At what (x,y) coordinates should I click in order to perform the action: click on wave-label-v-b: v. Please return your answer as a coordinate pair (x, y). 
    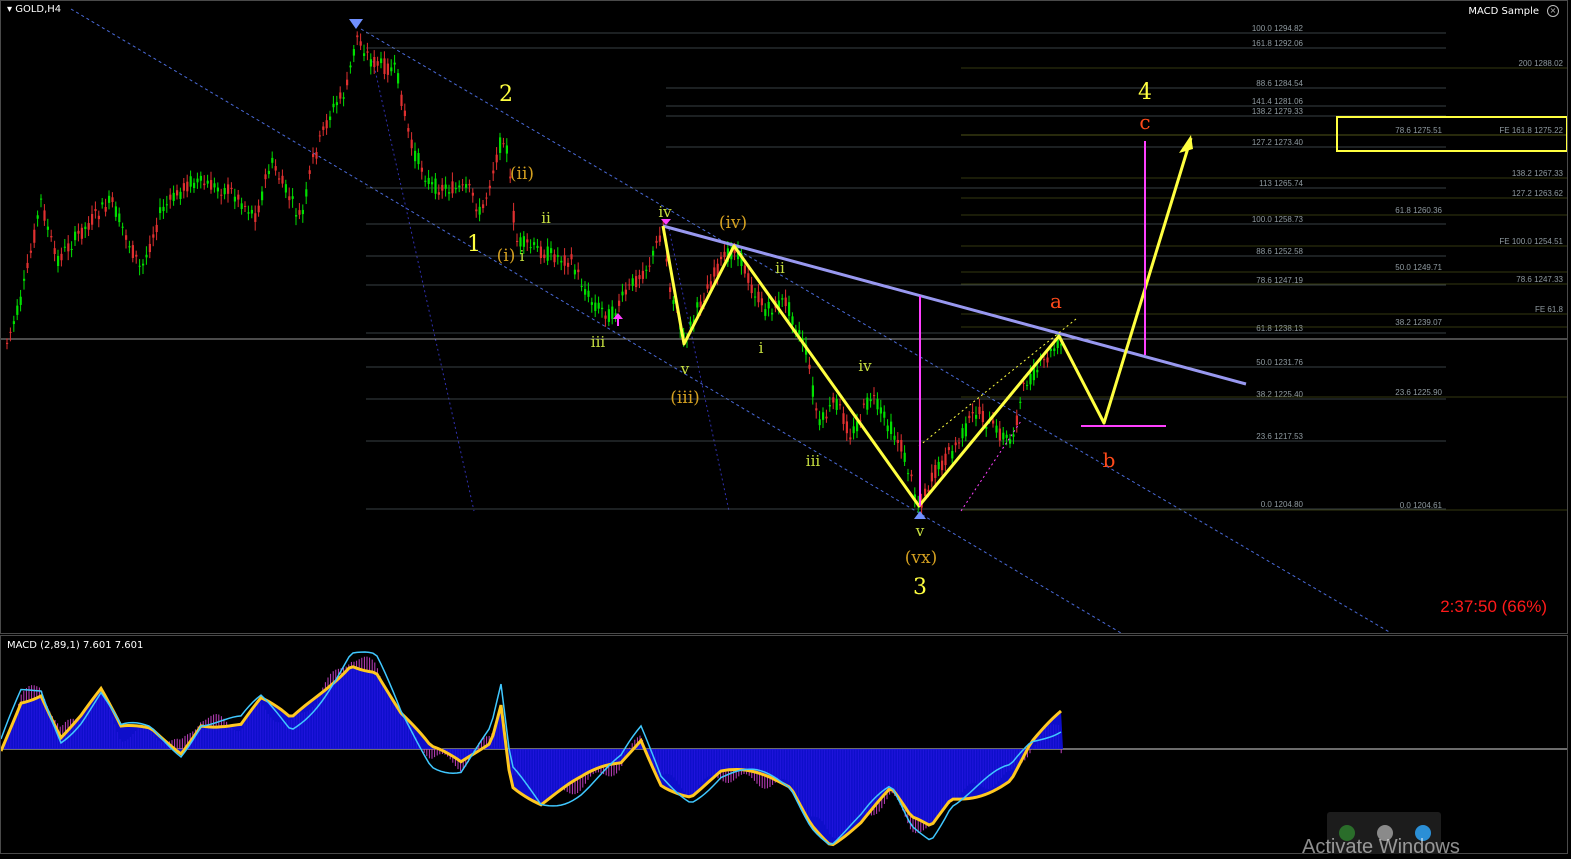
    Looking at the image, I should click on (920, 531).